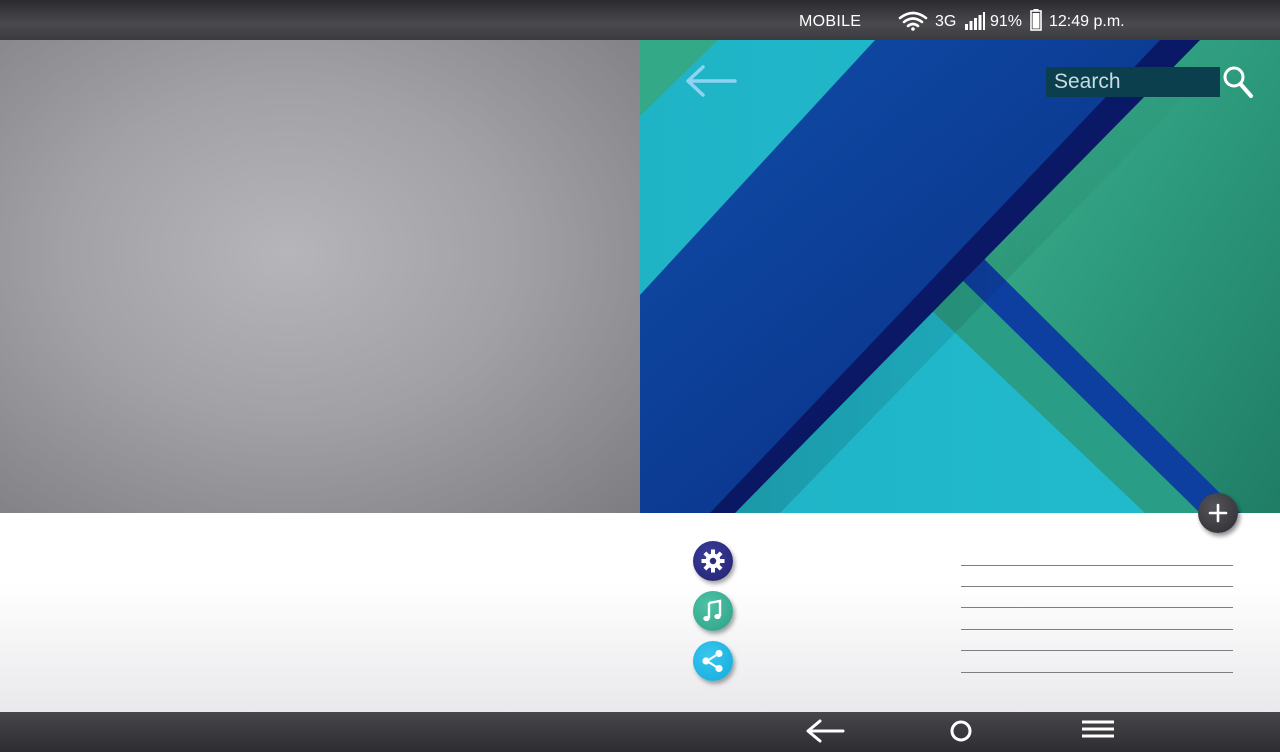  I want to click on music-button, so click(713, 611).